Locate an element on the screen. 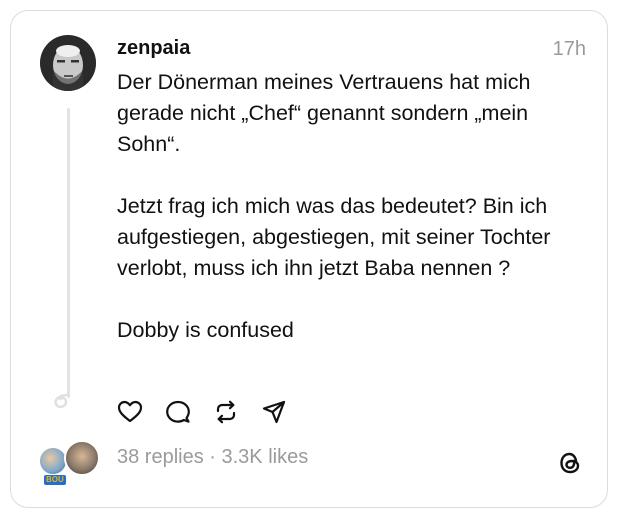  thread-line is located at coordinates (68, 253).